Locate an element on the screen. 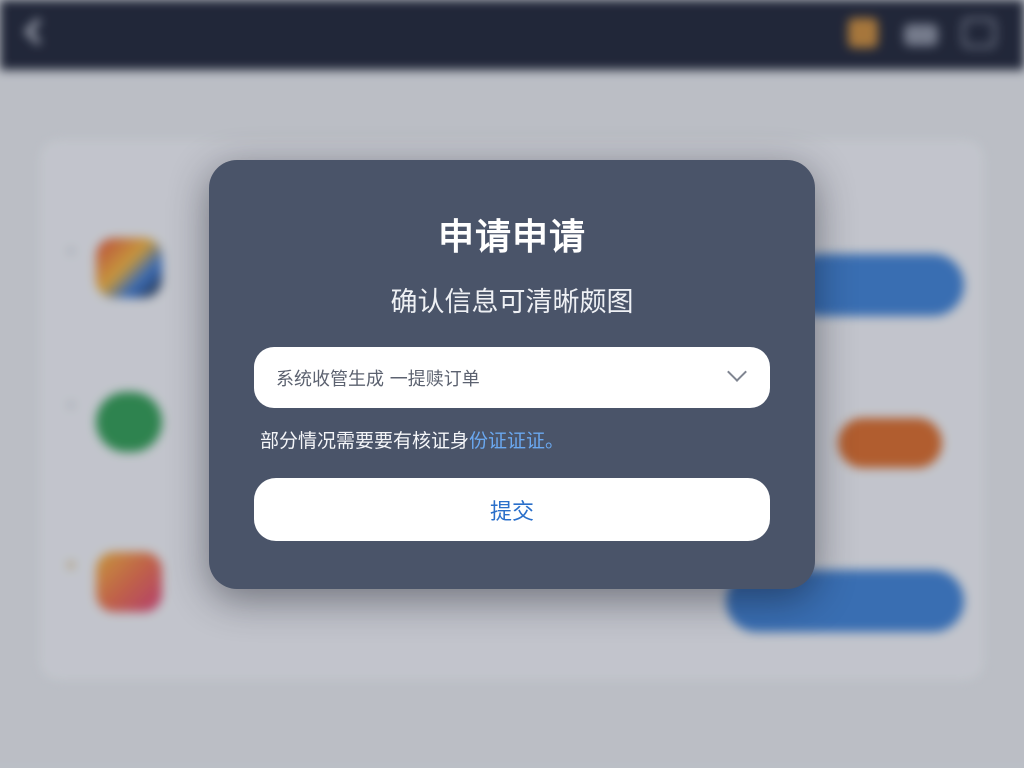  identity-notice-text: 部分情况需要要有核证身 is located at coordinates (365, 441).